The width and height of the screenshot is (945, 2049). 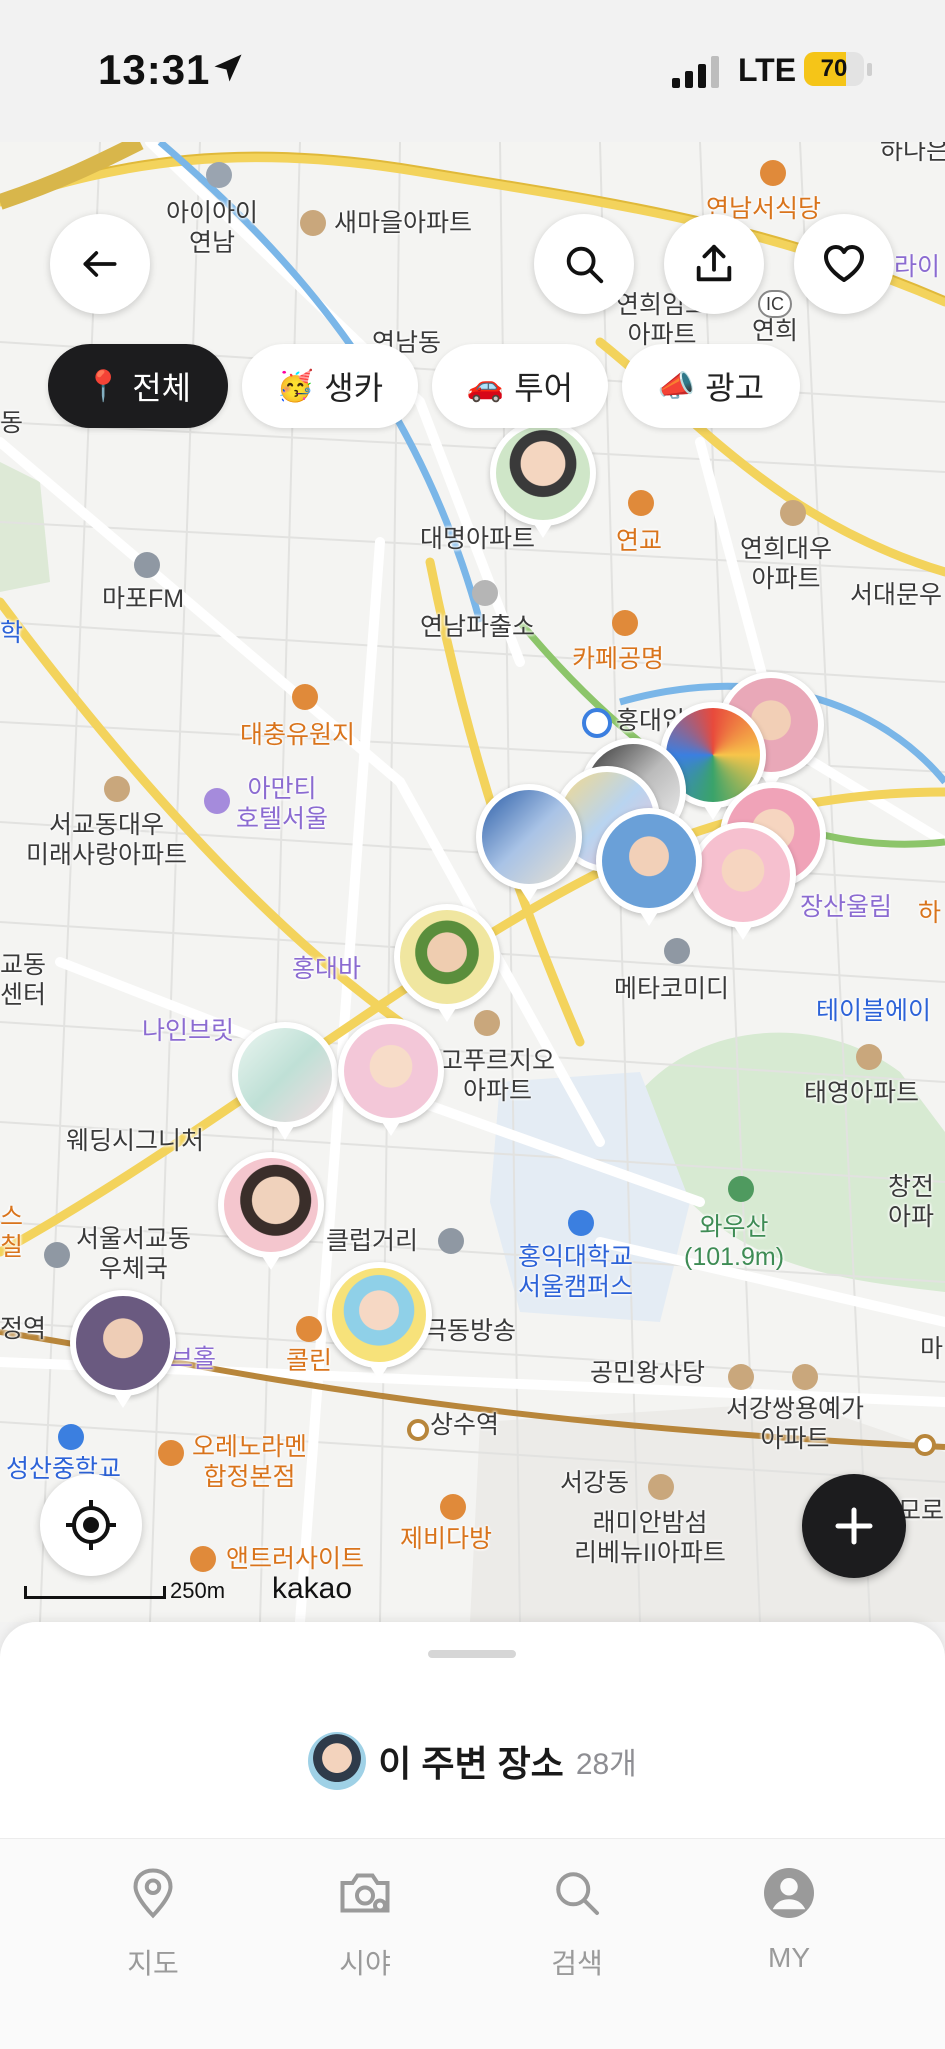 I want to click on poi-police-icon, so click(x=485, y=593).